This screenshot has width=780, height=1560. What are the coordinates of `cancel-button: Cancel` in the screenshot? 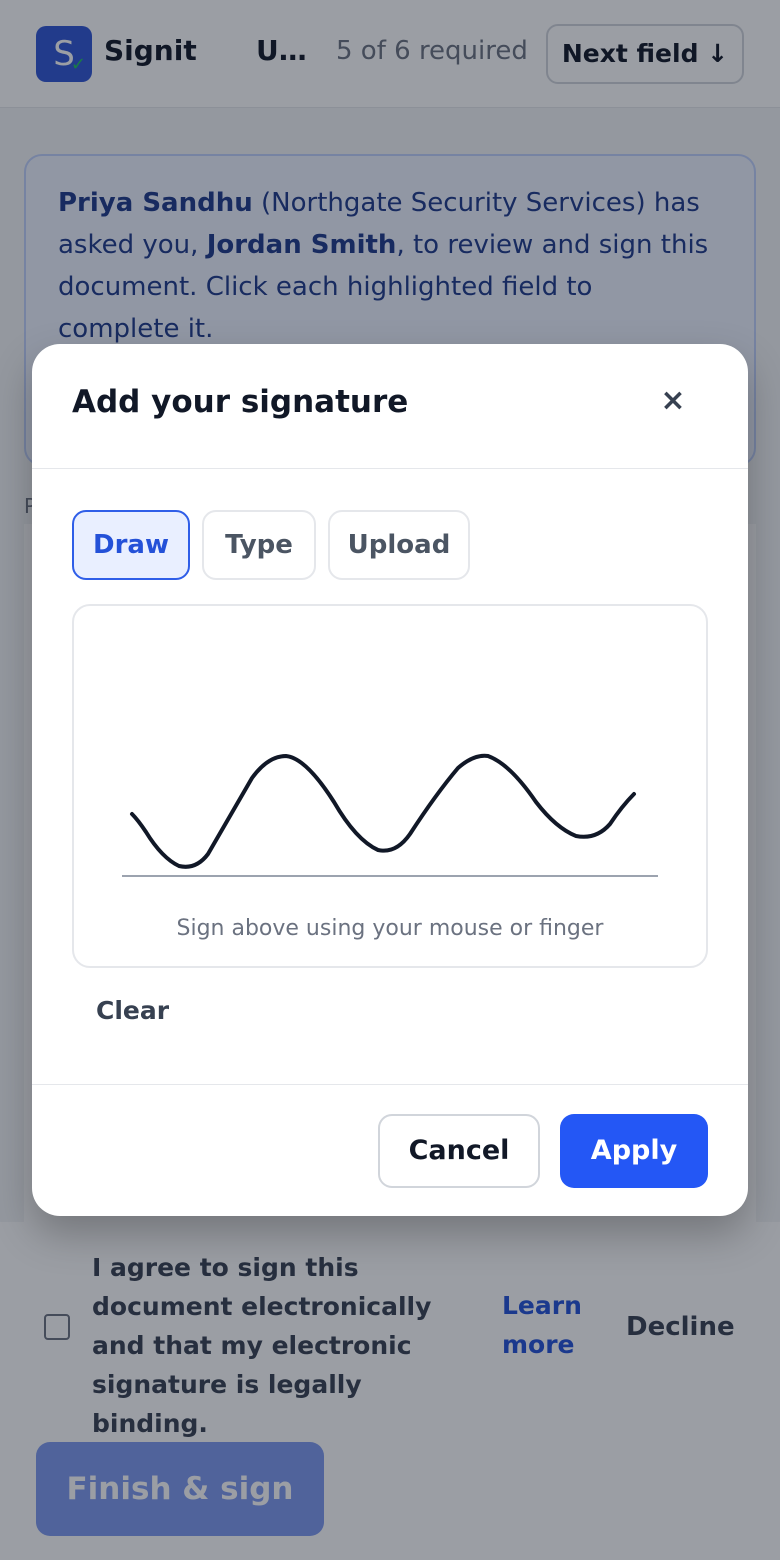 It's located at (459, 1151).